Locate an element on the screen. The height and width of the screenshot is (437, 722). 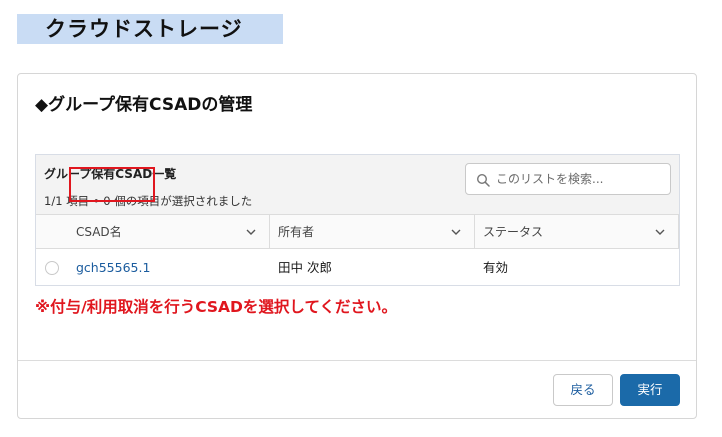
csad-name-cell: gch55565.1 is located at coordinates (113, 267).